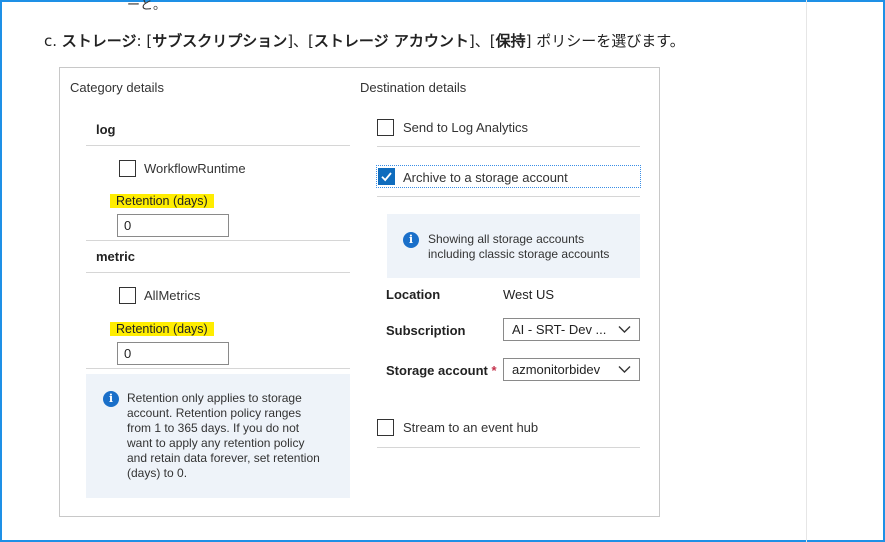  Describe the element at coordinates (223, 458) in the screenshot. I see `info-text-line: and retain data forever, set retention` at that location.